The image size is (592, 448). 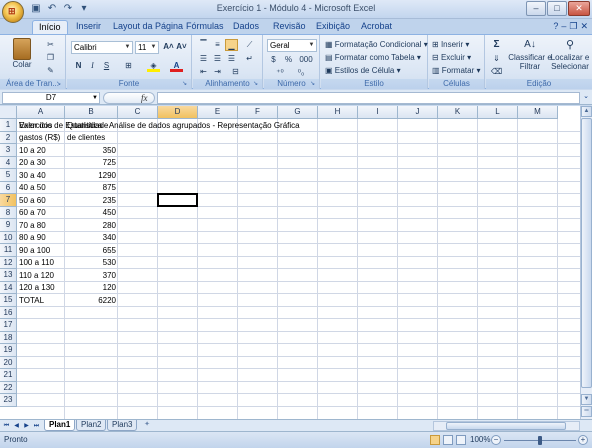 I want to click on horizontal-scrollbar, so click(x=506, y=426).